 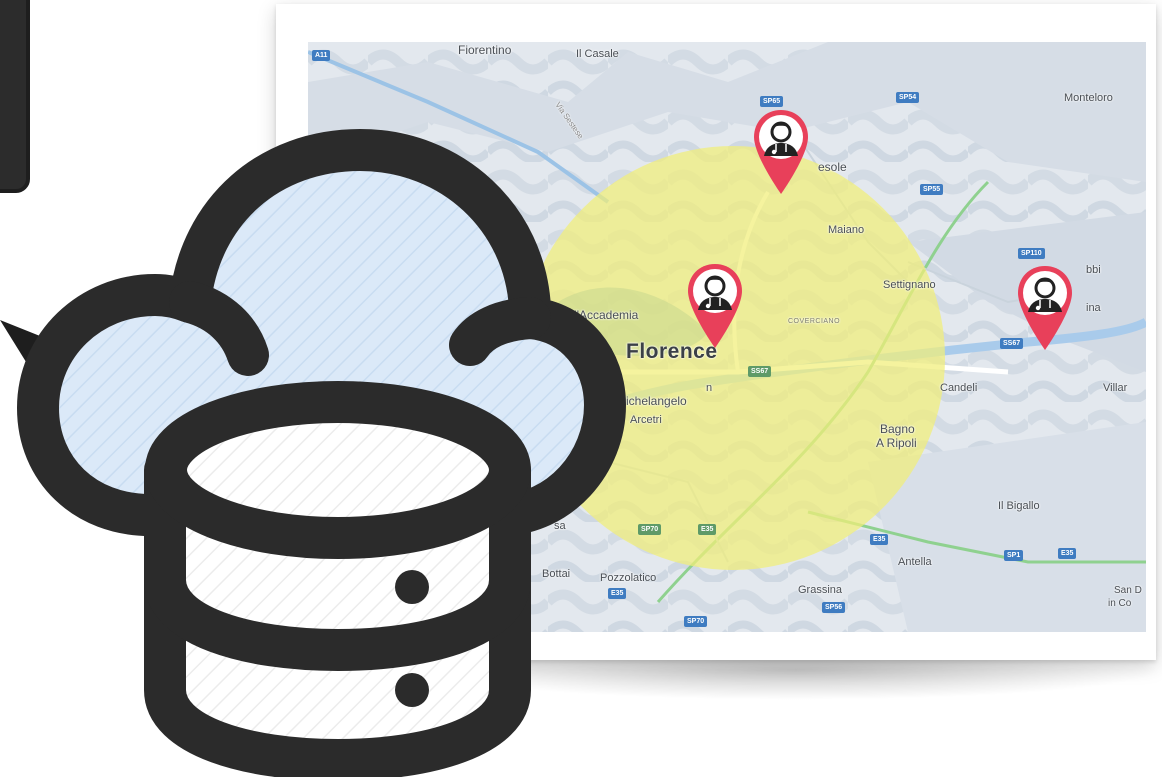 What do you see at coordinates (321, 55) in the screenshot?
I see `road-shield: A11` at bounding box center [321, 55].